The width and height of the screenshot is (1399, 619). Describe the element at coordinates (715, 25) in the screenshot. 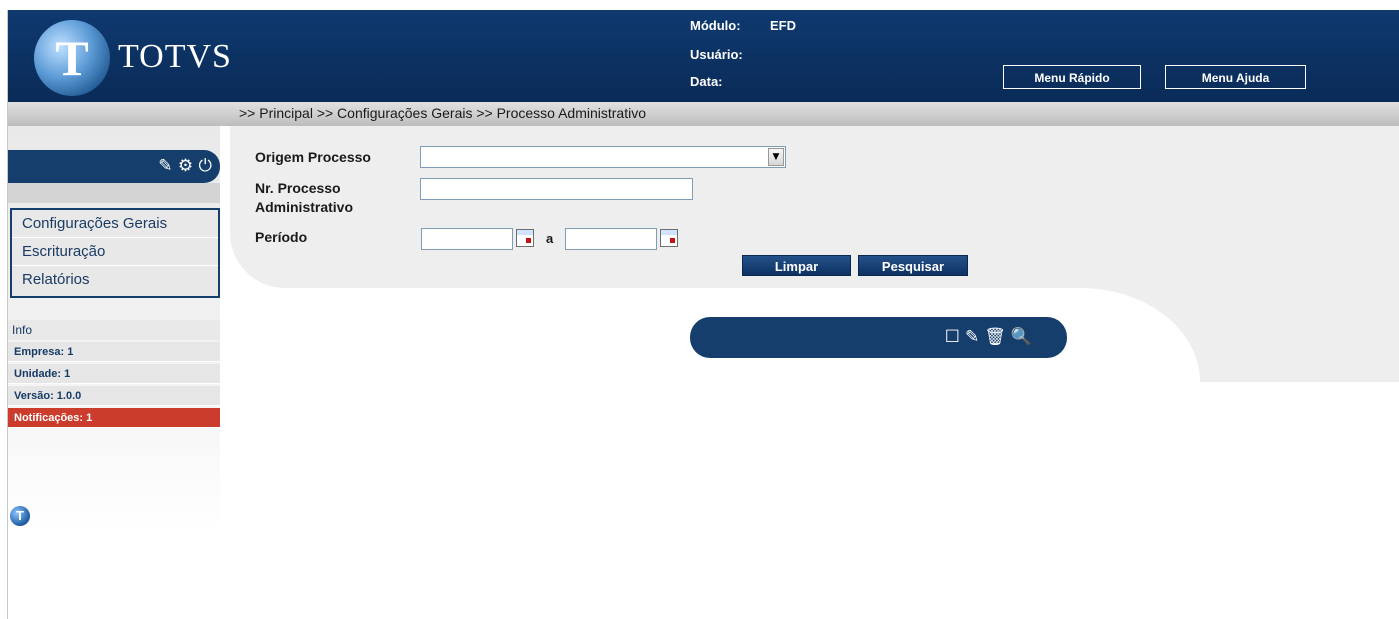

I see `modulo-label: Módulo:` at that location.